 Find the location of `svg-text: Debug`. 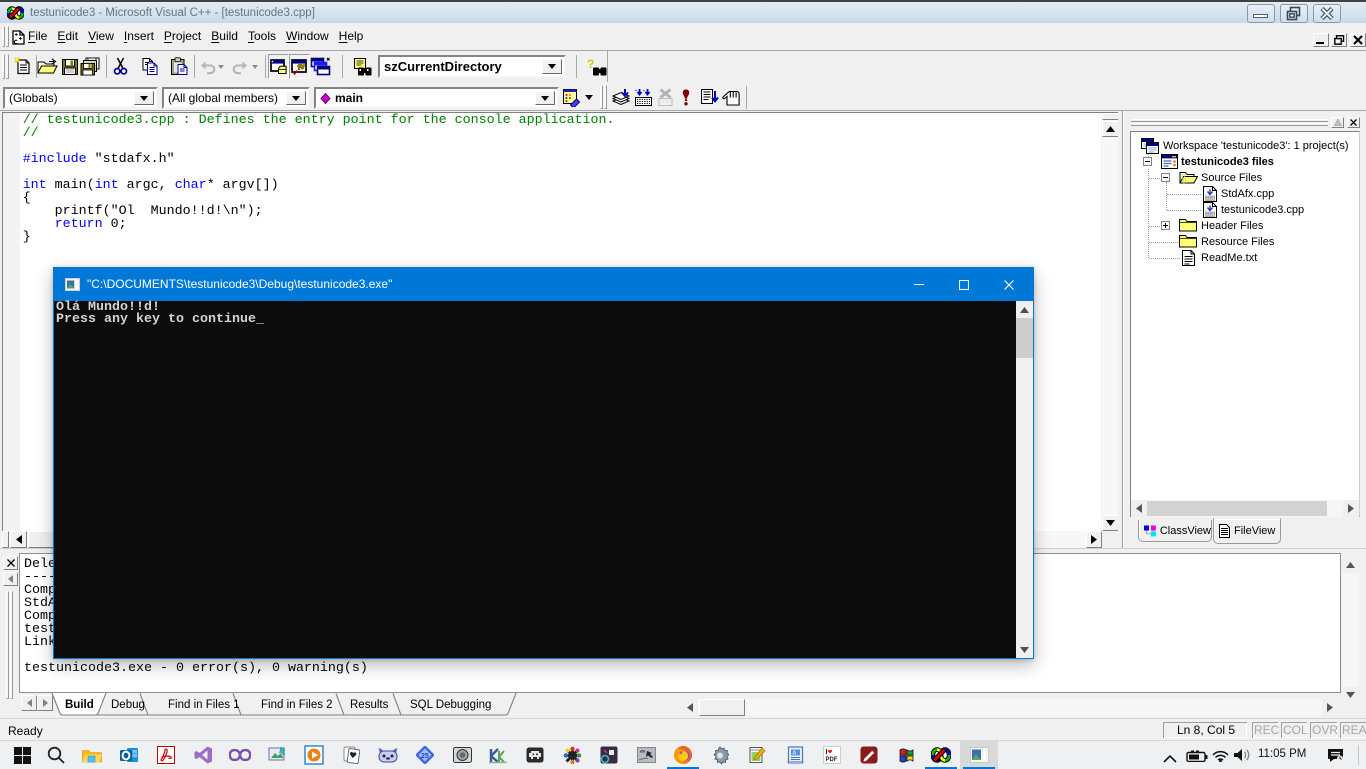

svg-text: Debug is located at coordinates (128, 705).